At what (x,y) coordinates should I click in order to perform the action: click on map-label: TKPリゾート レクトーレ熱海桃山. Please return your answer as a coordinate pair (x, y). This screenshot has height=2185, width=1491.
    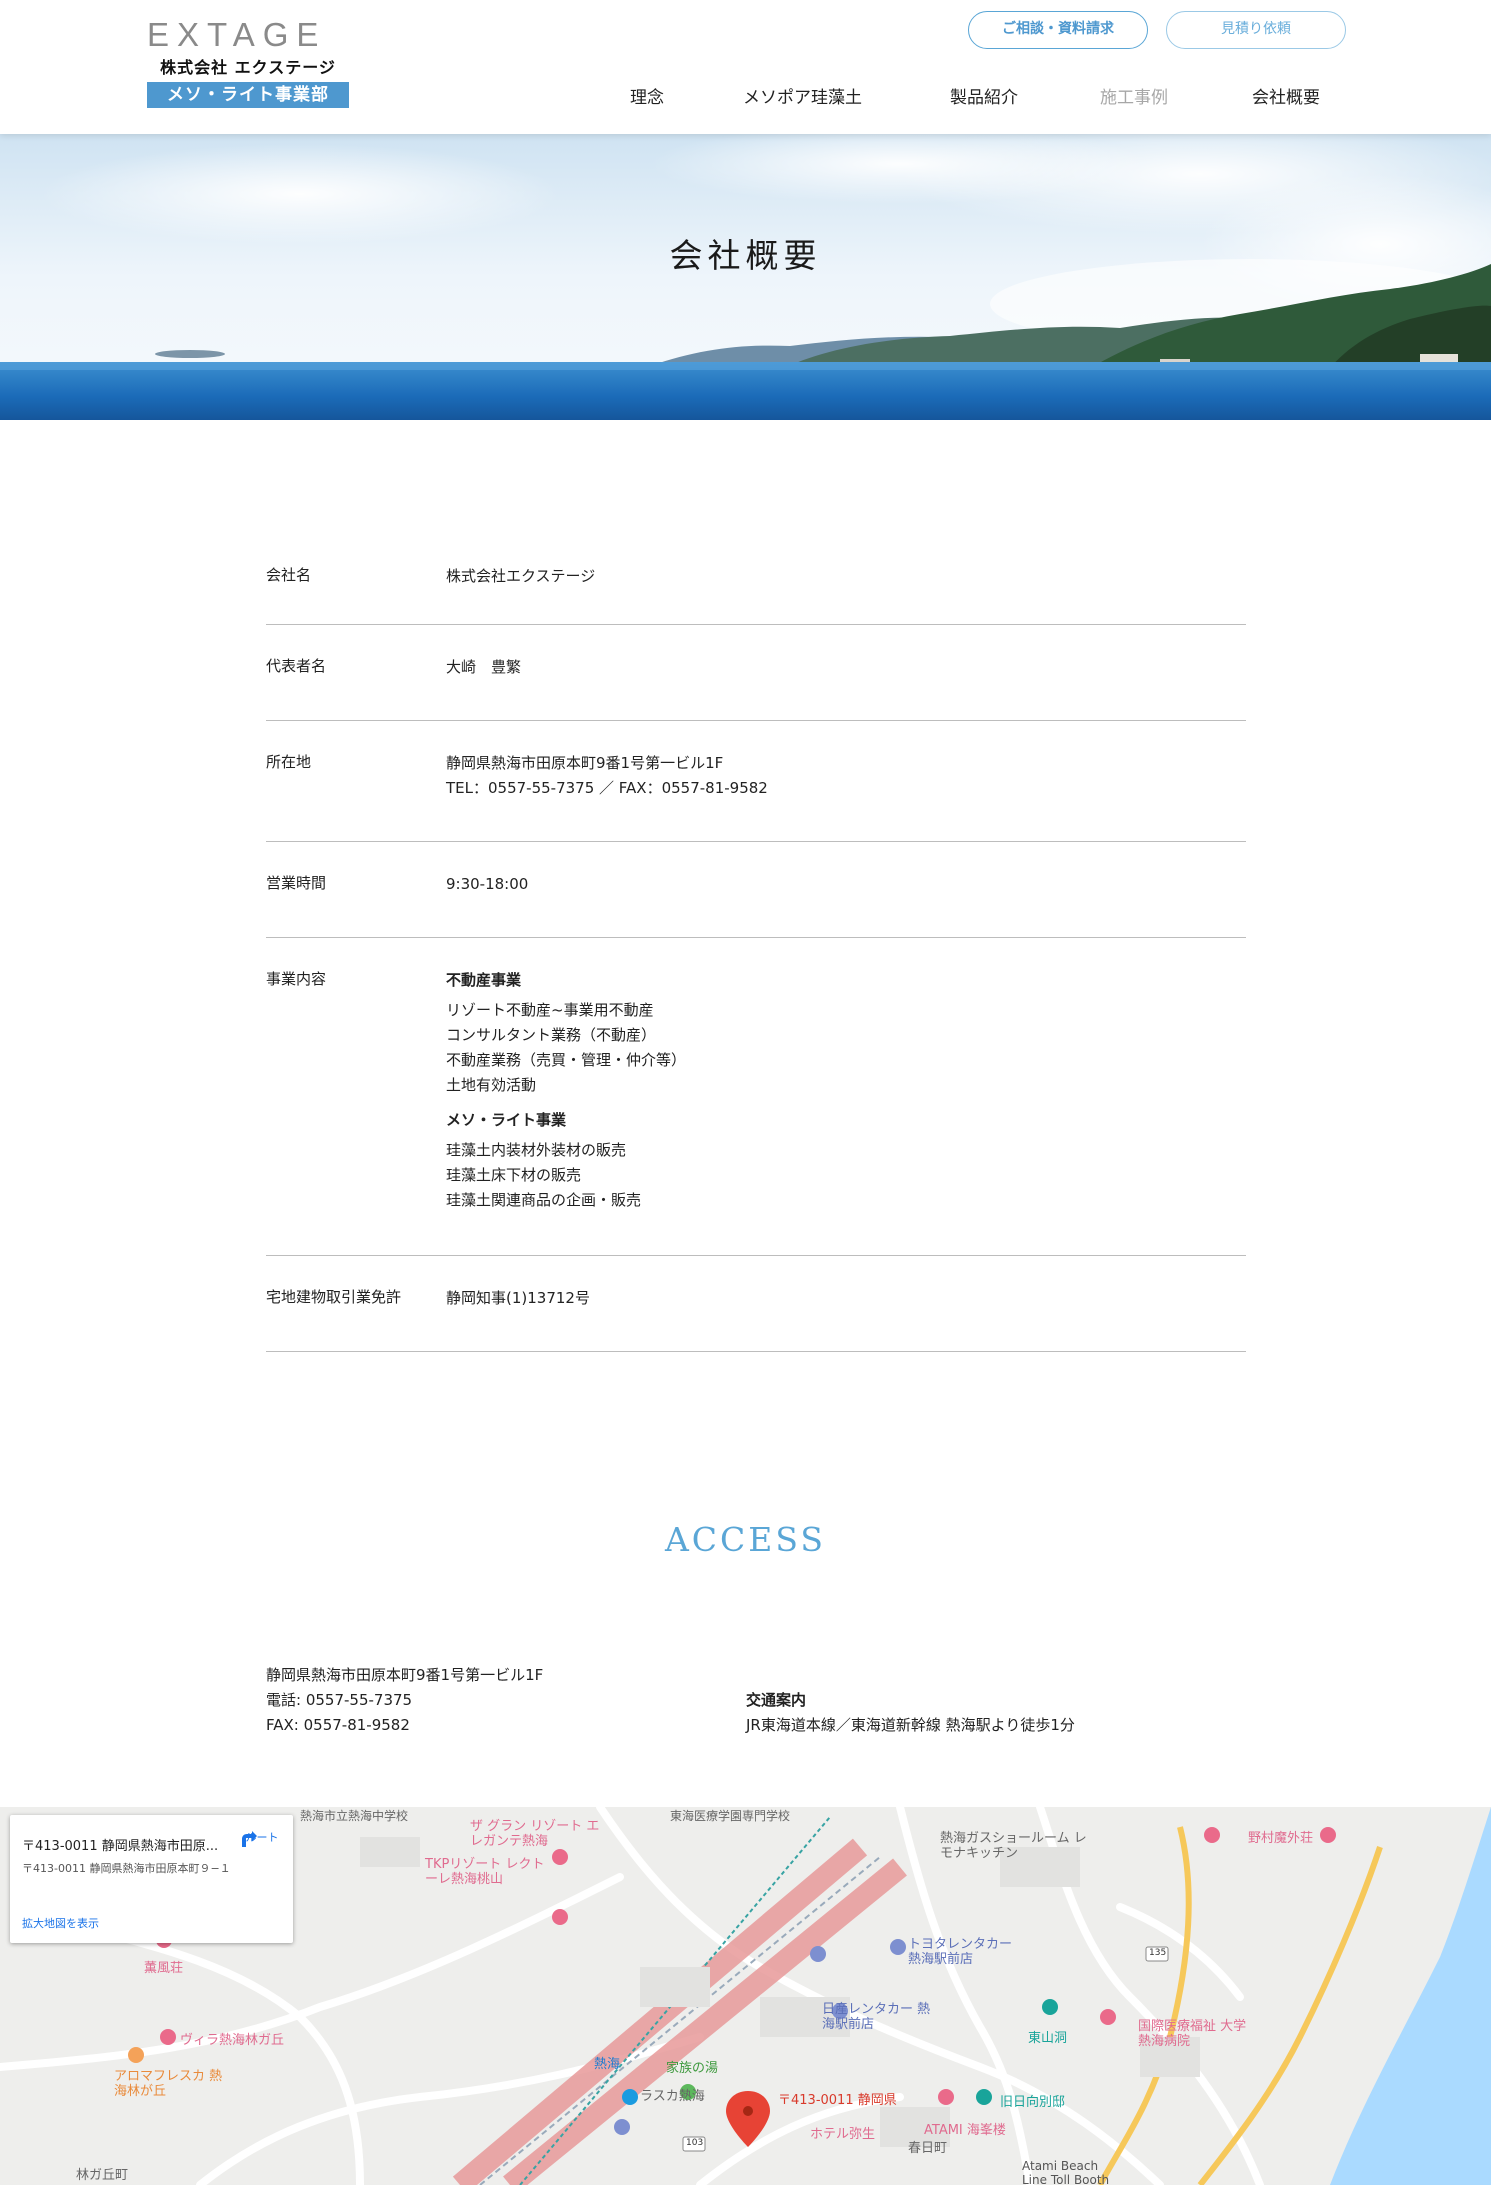
    Looking at the image, I should click on (485, 1872).